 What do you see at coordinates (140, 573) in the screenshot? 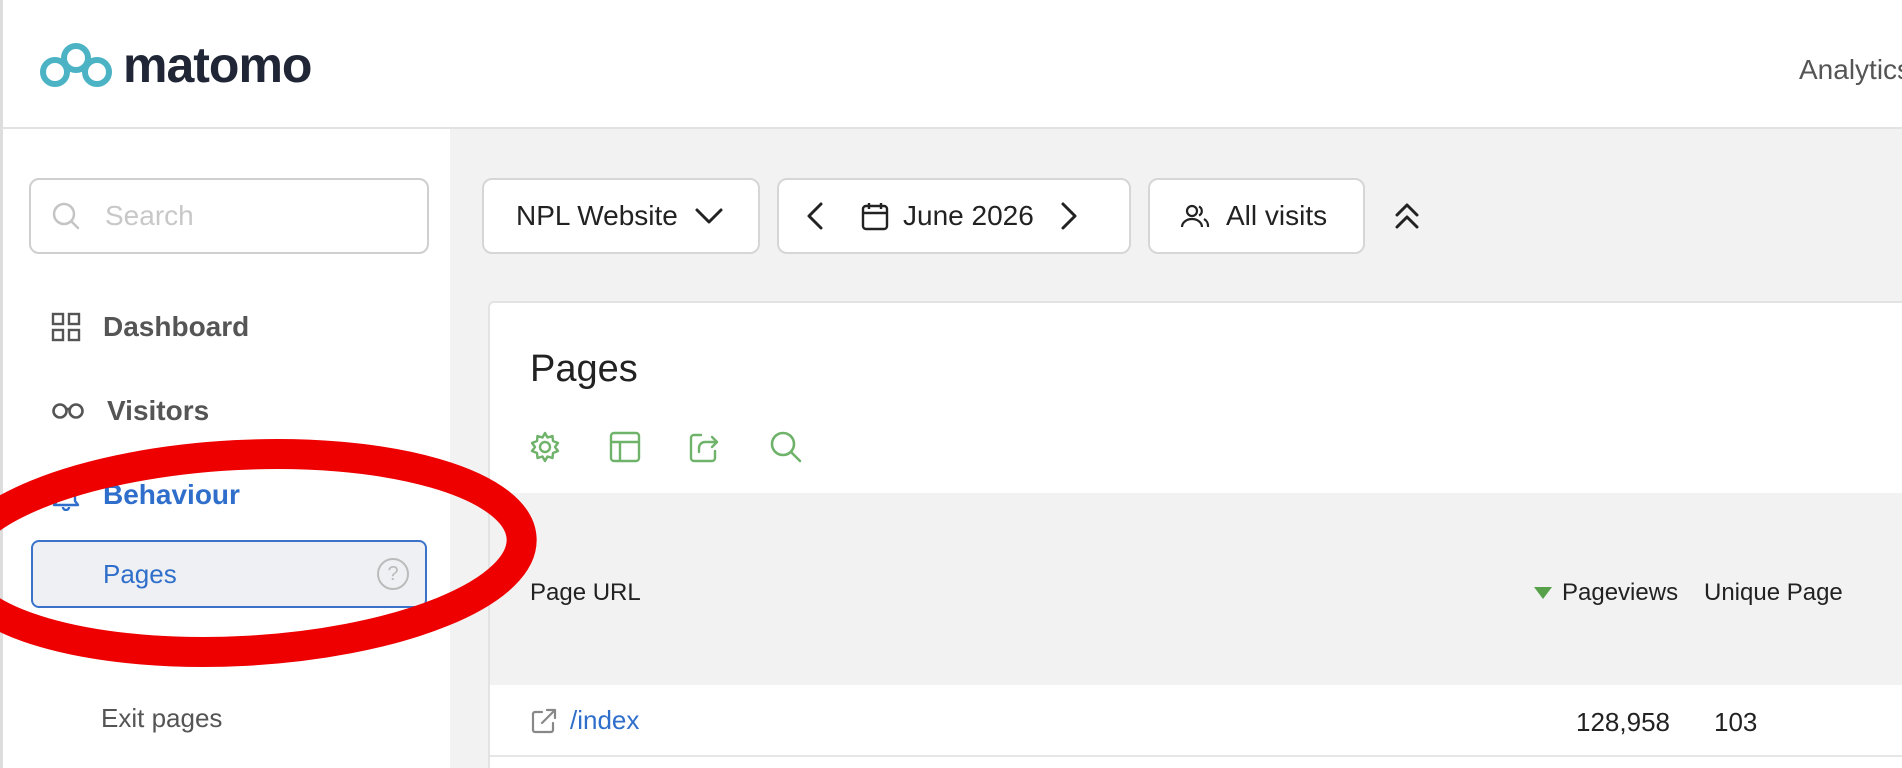
I see `sidebar-subitem-label: Pages` at bounding box center [140, 573].